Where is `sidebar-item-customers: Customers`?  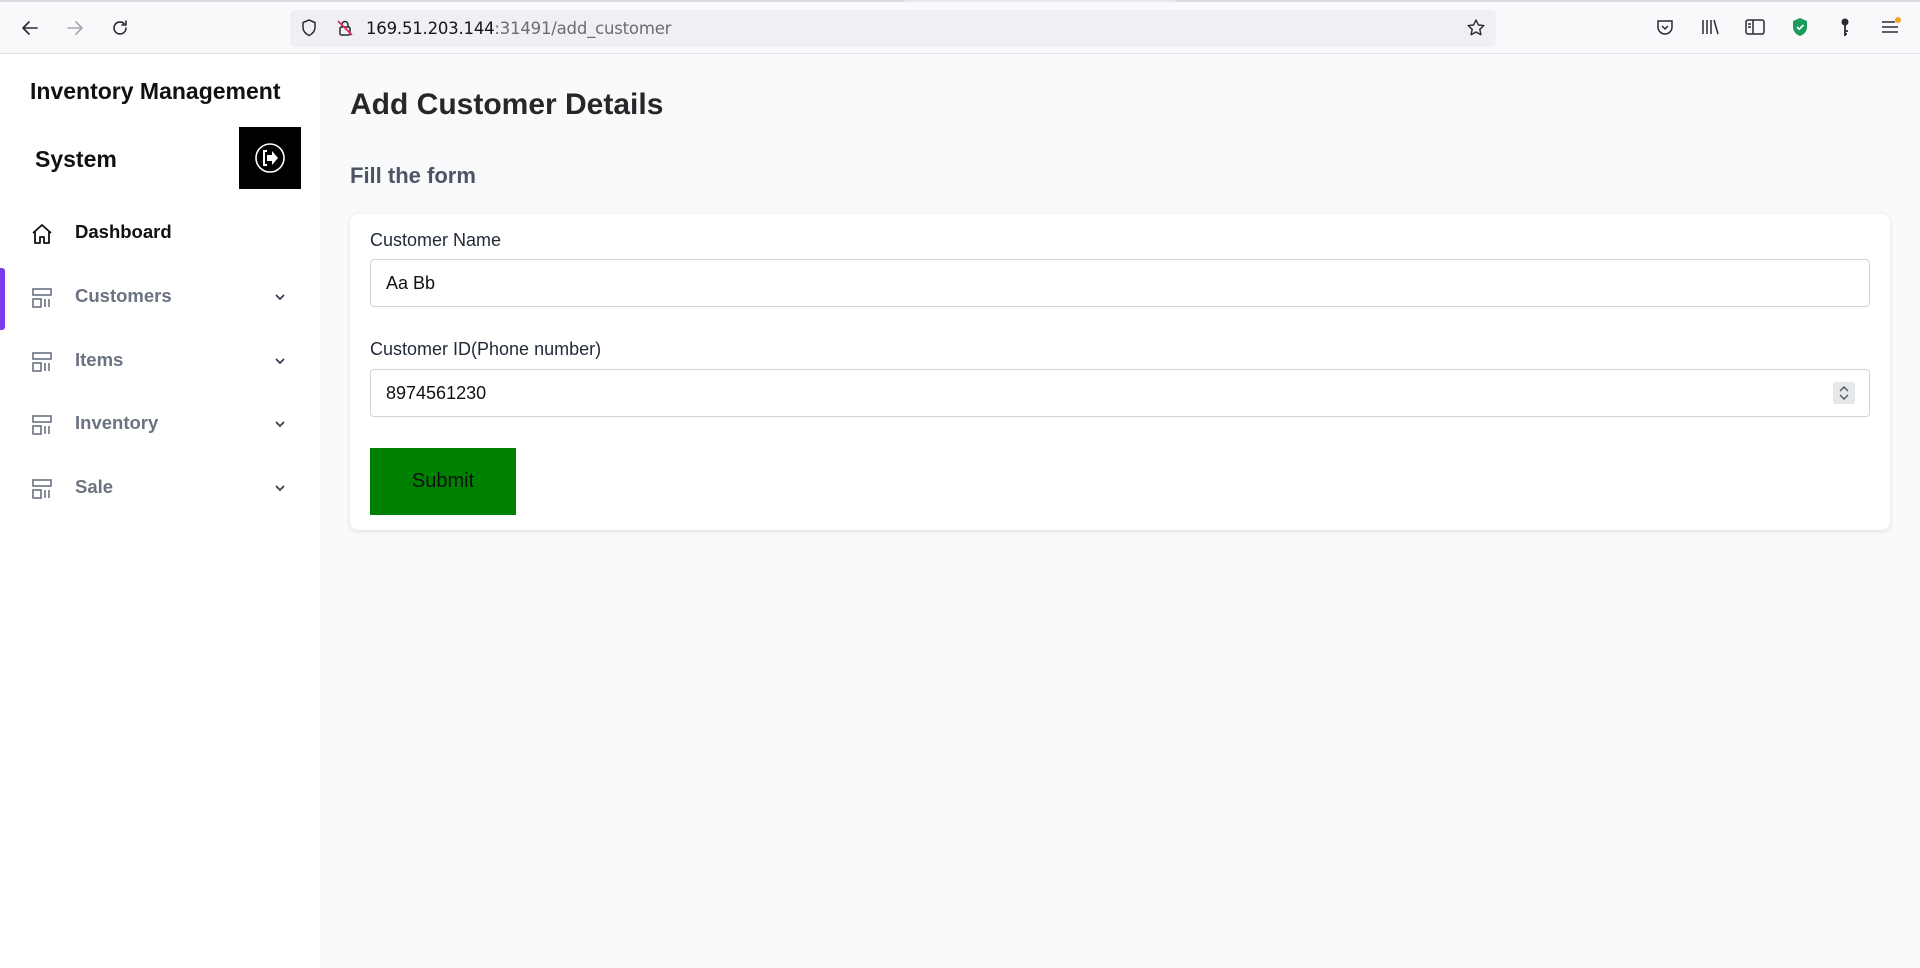 sidebar-item-customers: Customers is located at coordinates (160, 297).